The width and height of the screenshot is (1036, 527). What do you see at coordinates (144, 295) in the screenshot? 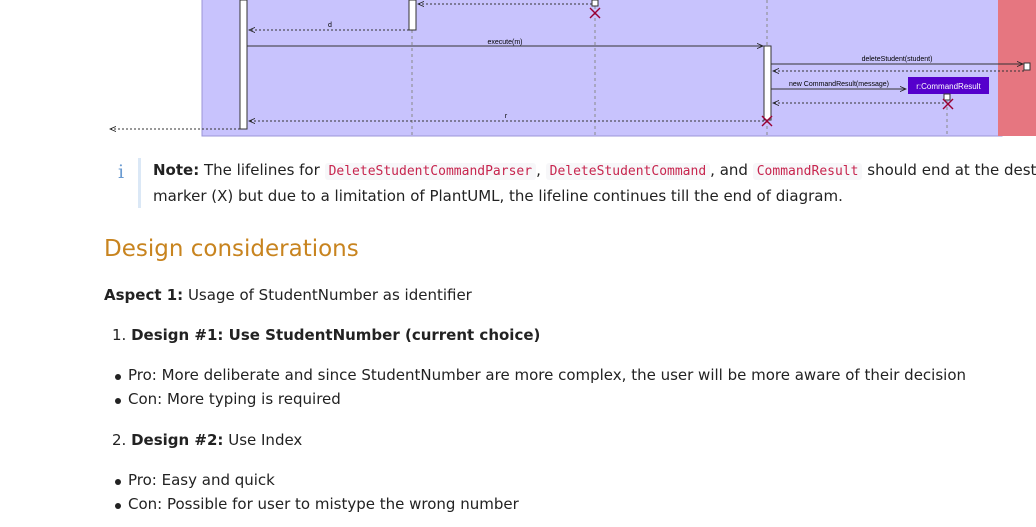
I see `aspect-label: Aspect 1:` at bounding box center [144, 295].